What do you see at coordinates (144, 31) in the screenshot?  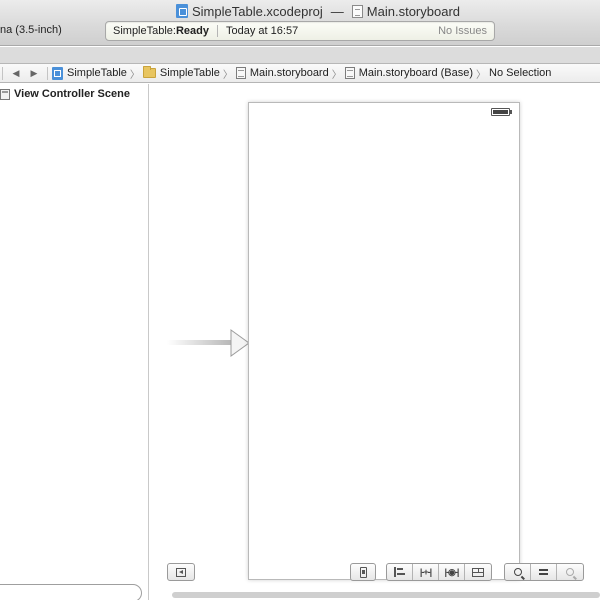 I see `activity-project: SimpleTable:` at bounding box center [144, 31].